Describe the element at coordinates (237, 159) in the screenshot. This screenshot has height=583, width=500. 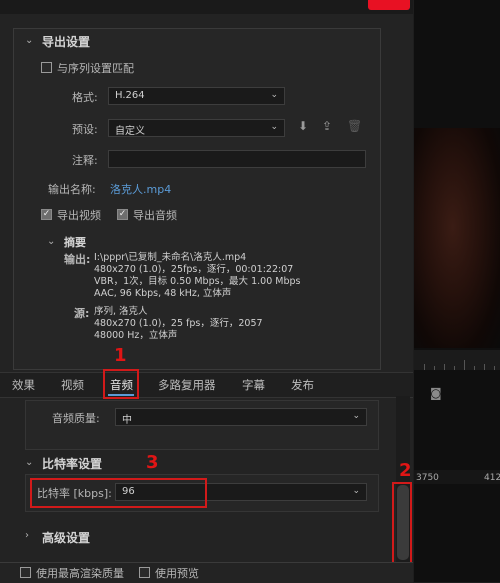
I see `comment-input` at that location.